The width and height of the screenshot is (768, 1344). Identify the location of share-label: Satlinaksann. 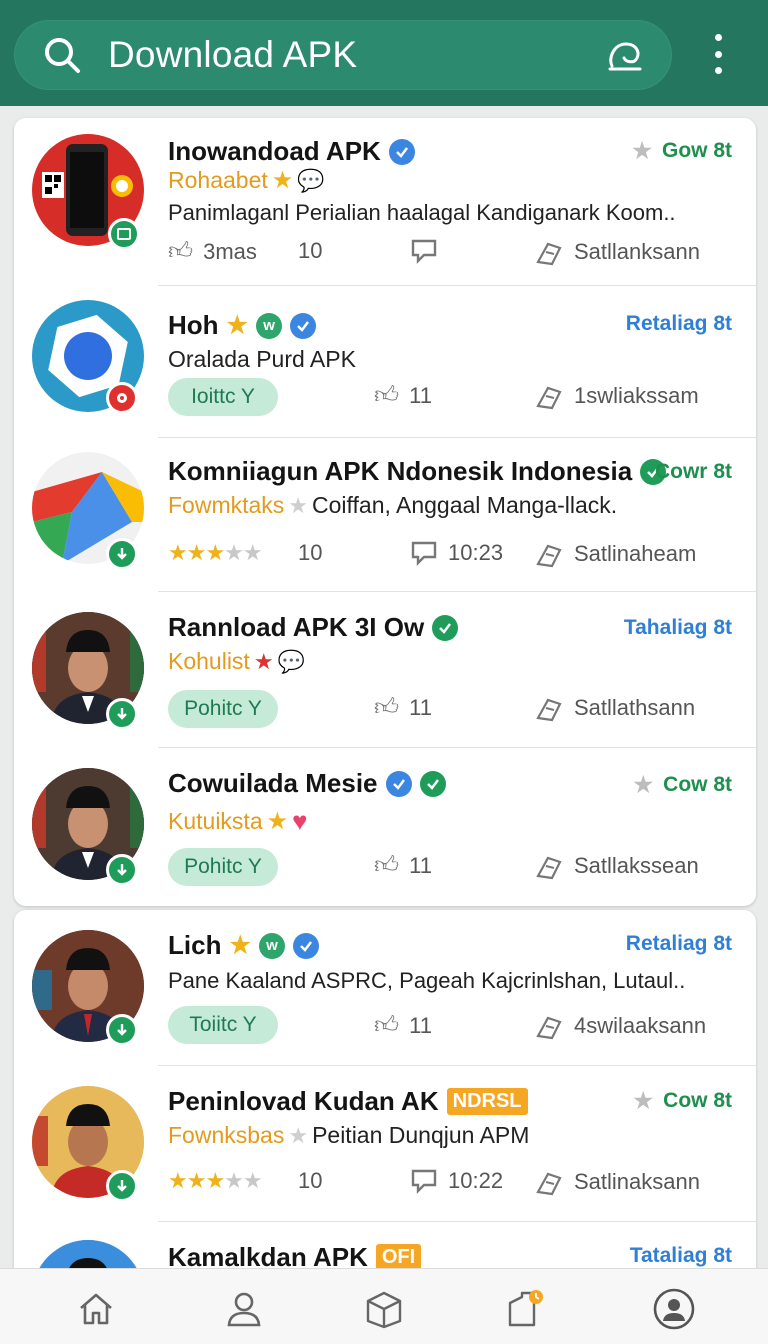
(637, 1181).